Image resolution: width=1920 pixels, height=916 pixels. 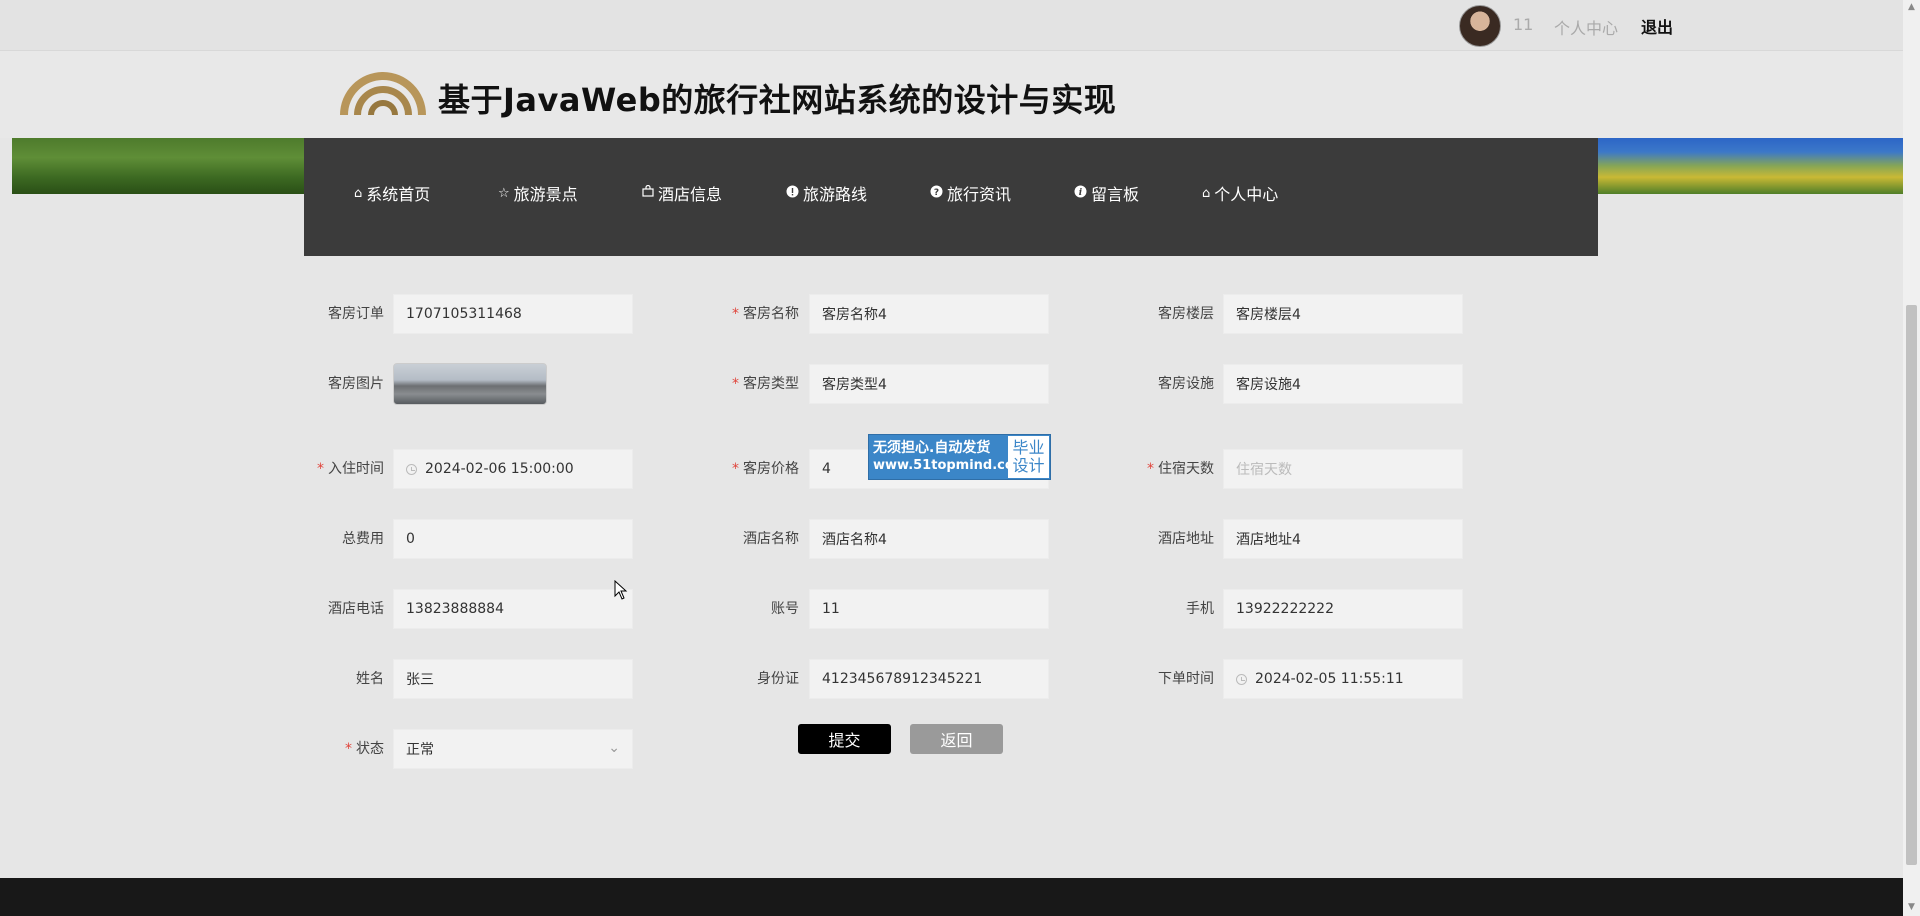 What do you see at coordinates (356, 384) in the screenshot?
I see `label-room-image: 客房图片` at bounding box center [356, 384].